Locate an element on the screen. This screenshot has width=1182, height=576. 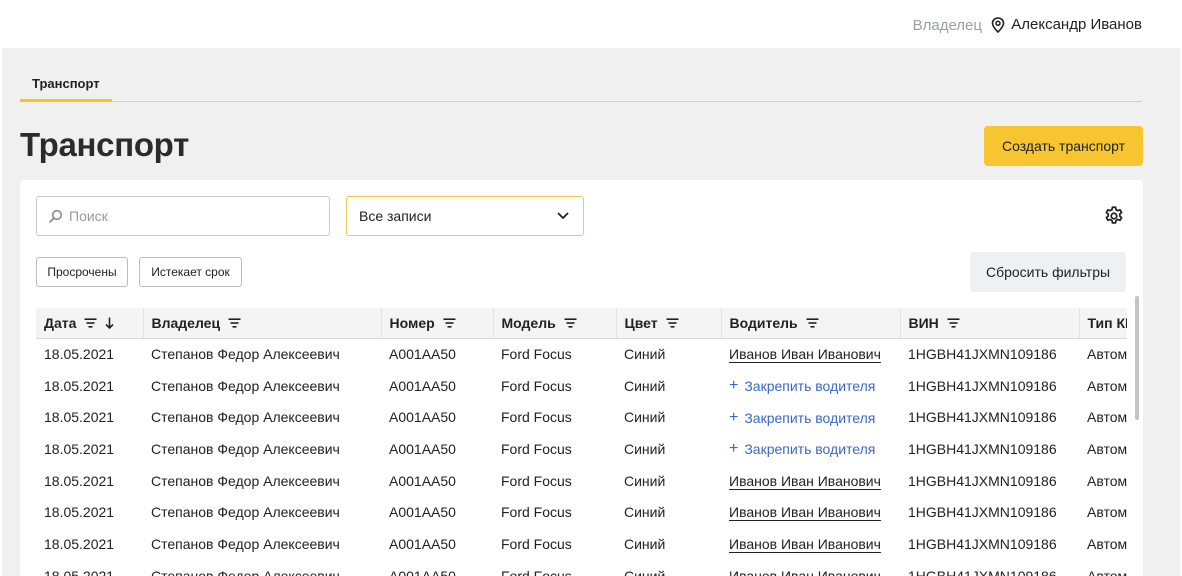
column-header: Водитель is located at coordinates (811, 323).